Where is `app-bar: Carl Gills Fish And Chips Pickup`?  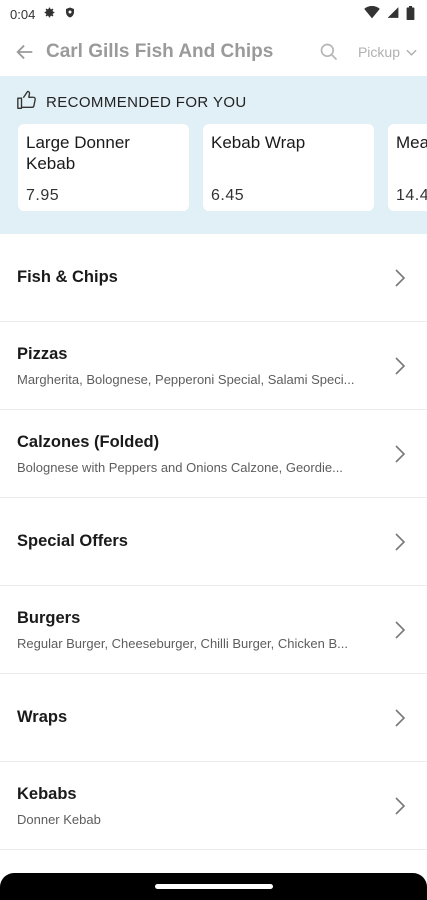 app-bar: Carl Gills Fish And Chips Pickup is located at coordinates (213, 52).